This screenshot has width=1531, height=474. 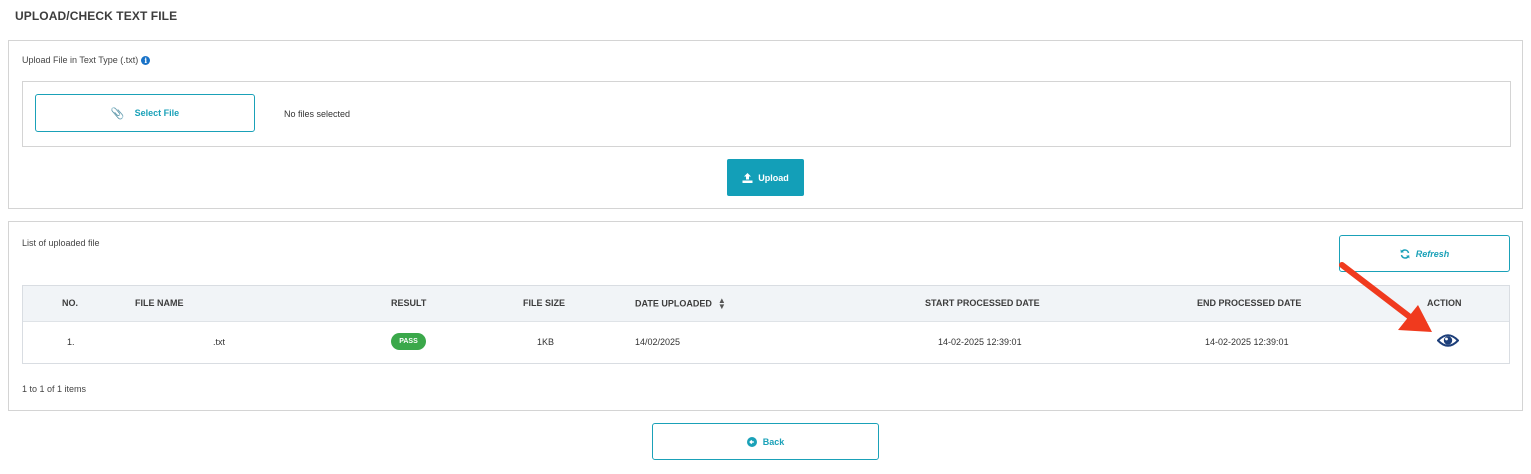 I want to click on row-end-processed: 14-02-2025 12:39:01, so click(x=1247, y=342).